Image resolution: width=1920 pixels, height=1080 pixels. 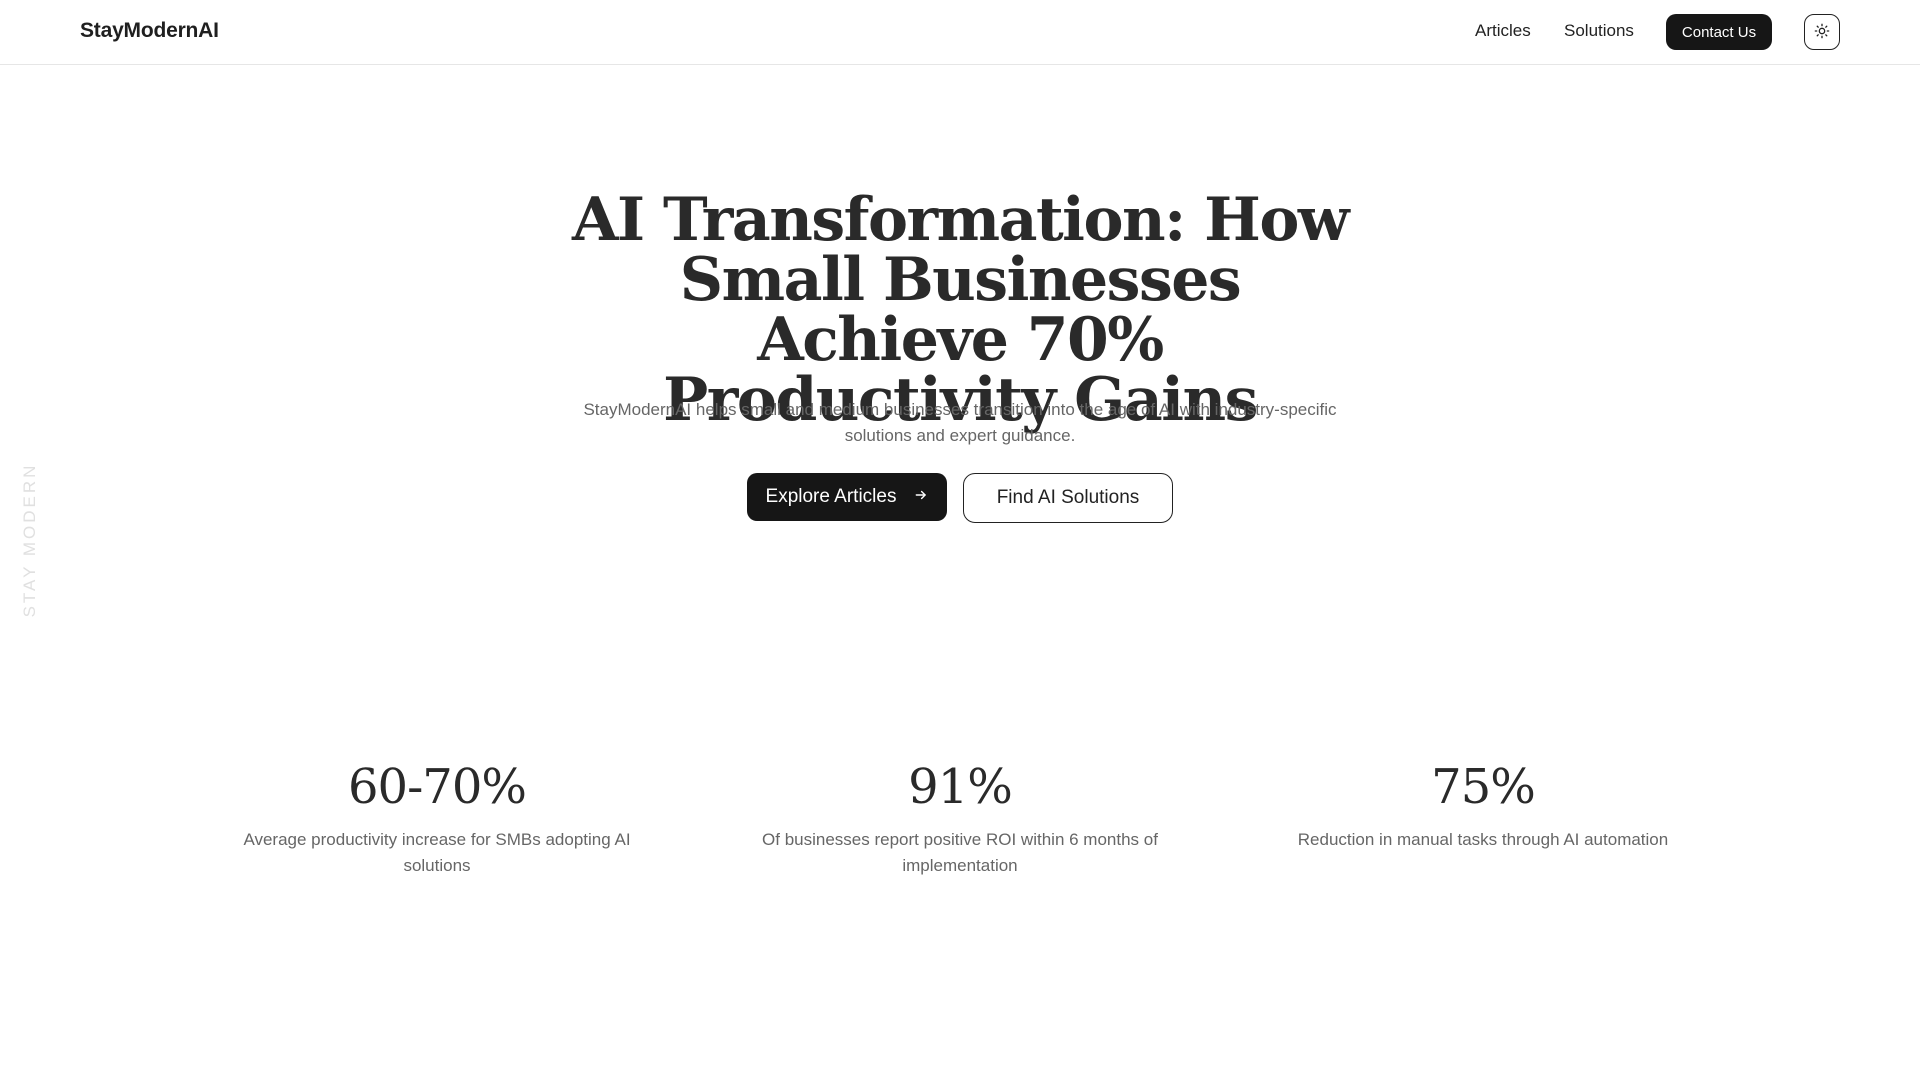 What do you see at coordinates (437, 787) in the screenshot?
I see `stat-value: 60-70%` at bounding box center [437, 787].